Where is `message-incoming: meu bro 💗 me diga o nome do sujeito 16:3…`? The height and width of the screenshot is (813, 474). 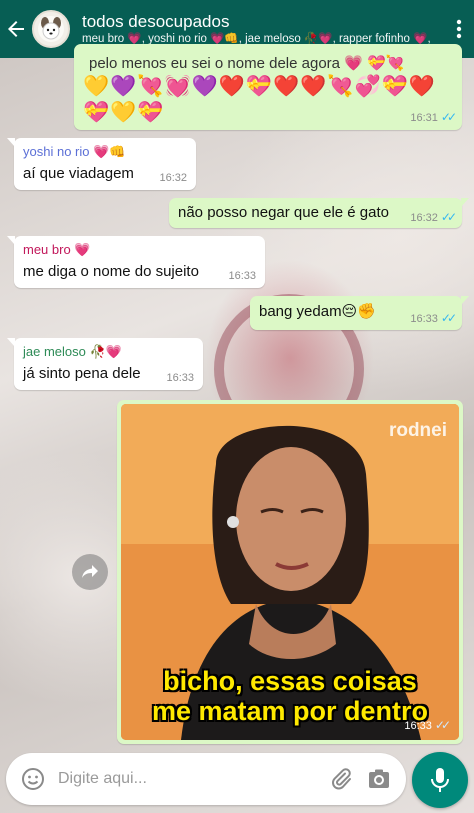 message-incoming: meu bro 💗 me diga o nome do sujeito 16:3… is located at coordinates (136, 262).